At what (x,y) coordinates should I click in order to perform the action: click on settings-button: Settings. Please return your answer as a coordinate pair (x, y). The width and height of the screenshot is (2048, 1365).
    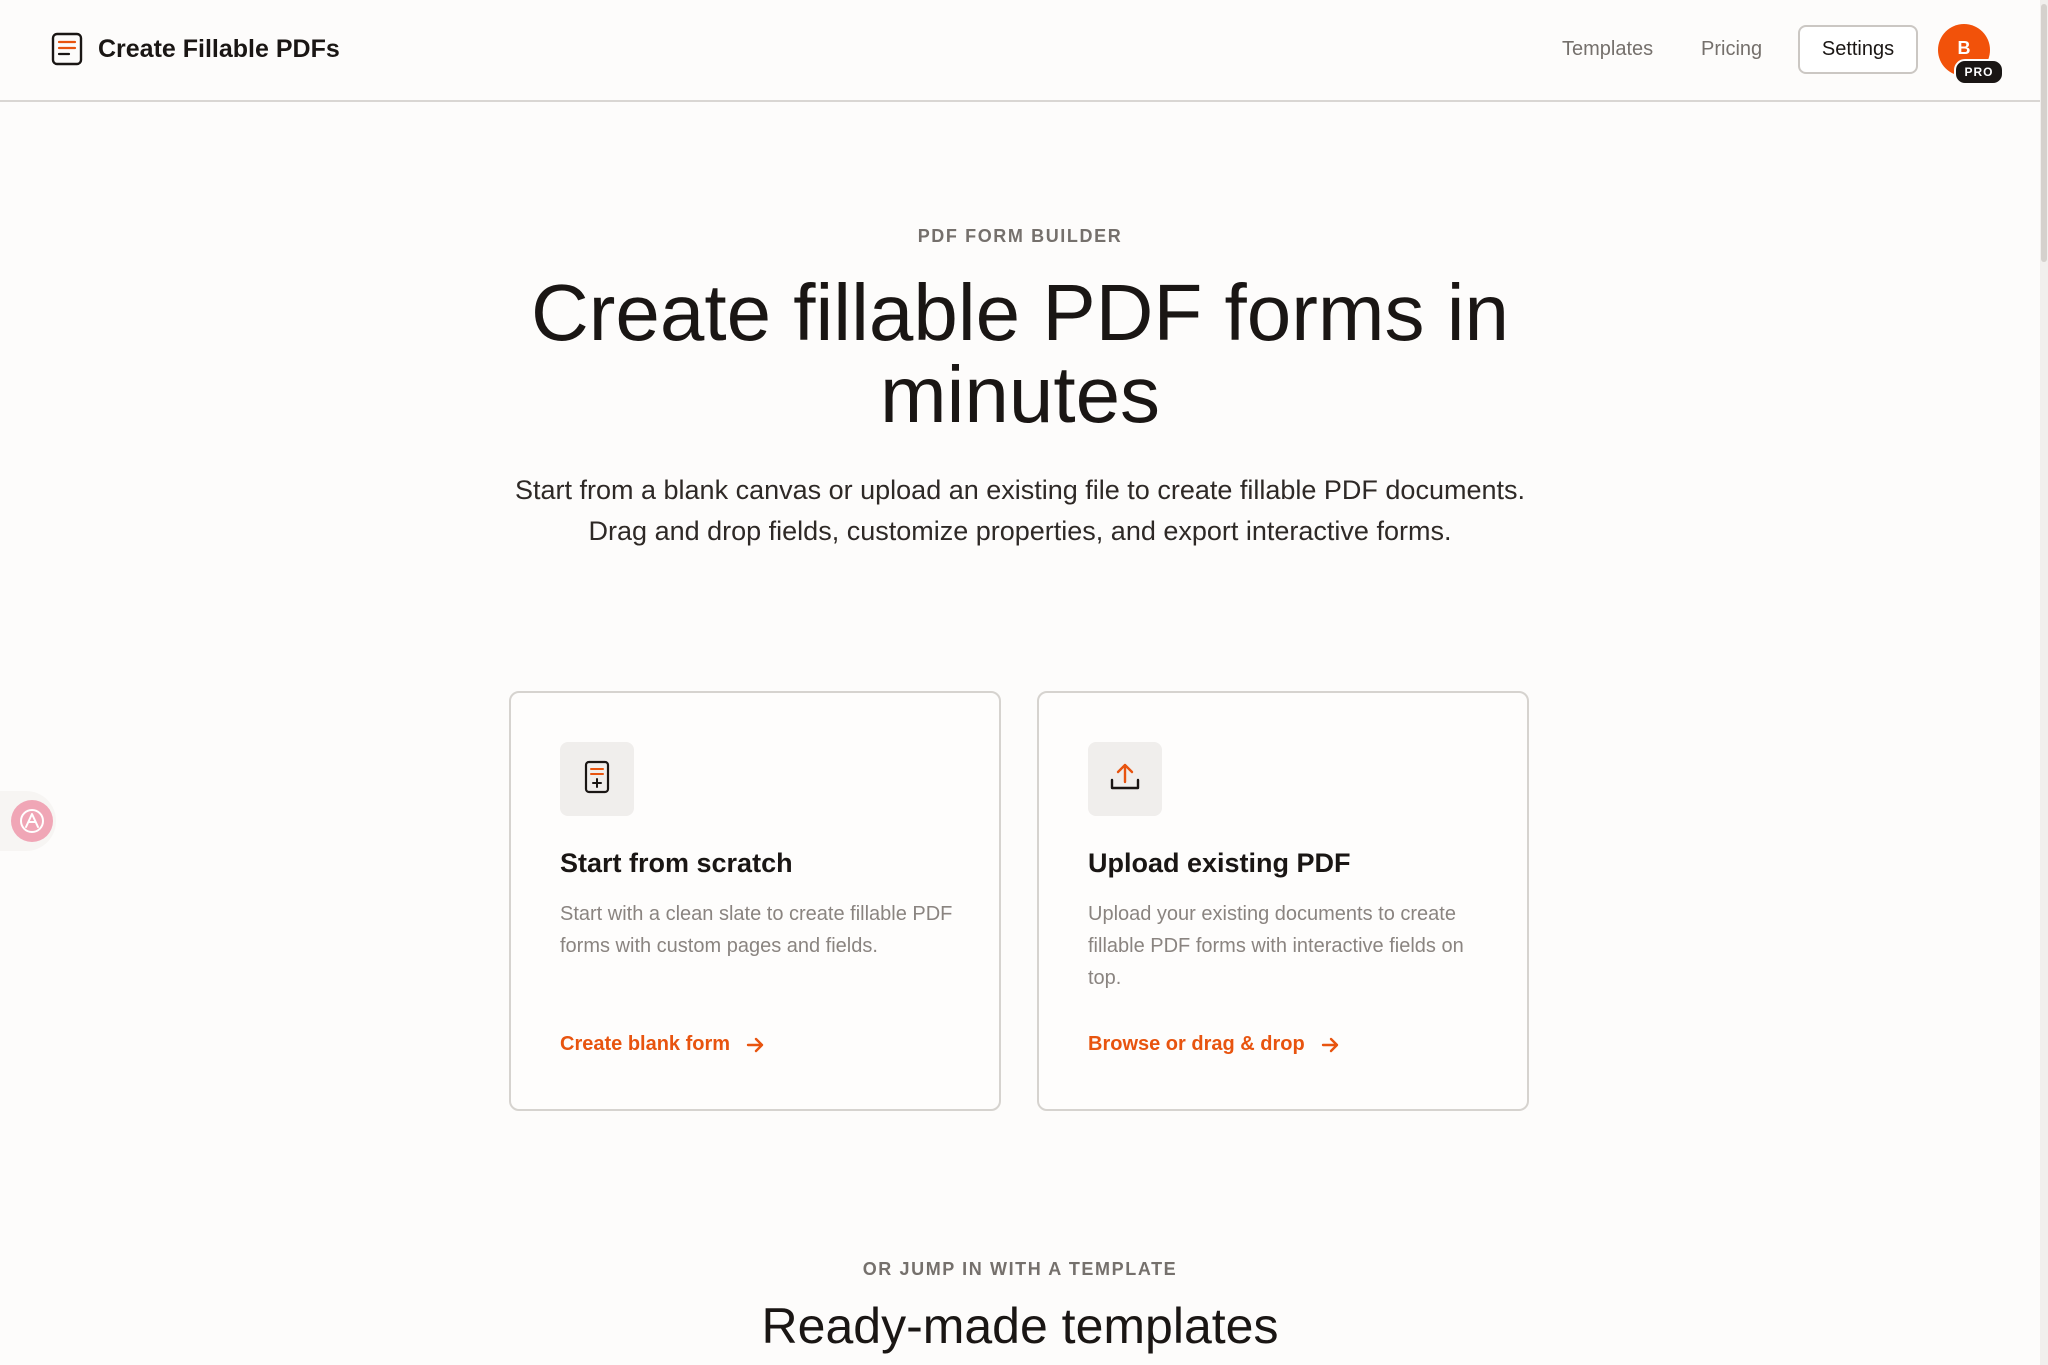
    Looking at the image, I should click on (1858, 49).